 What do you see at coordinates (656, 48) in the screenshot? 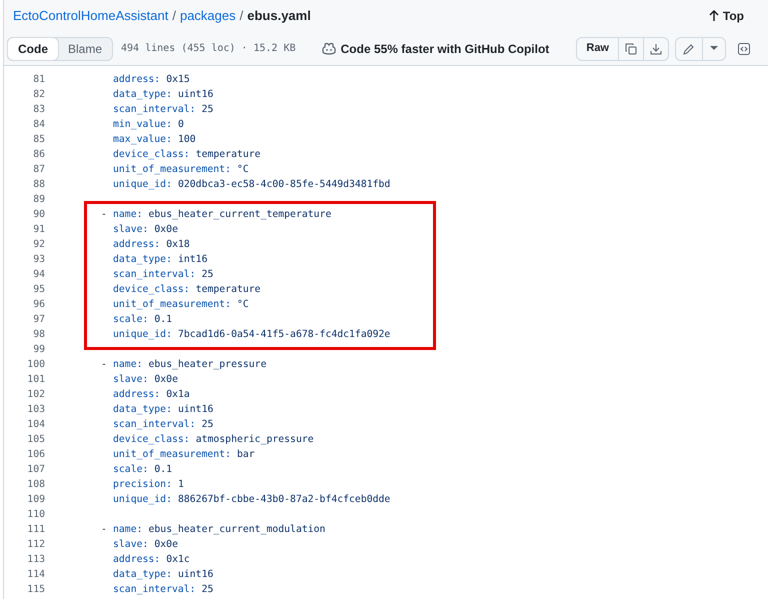
I see `download-icon` at bounding box center [656, 48].